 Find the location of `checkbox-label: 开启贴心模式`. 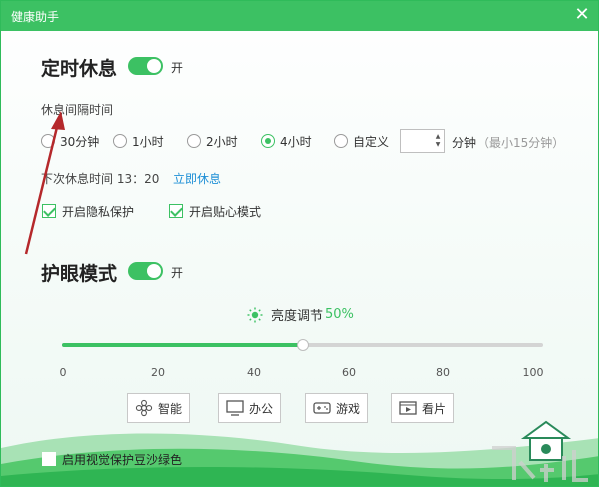

checkbox-label: 开启贴心模式 is located at coordinates (225, 211).